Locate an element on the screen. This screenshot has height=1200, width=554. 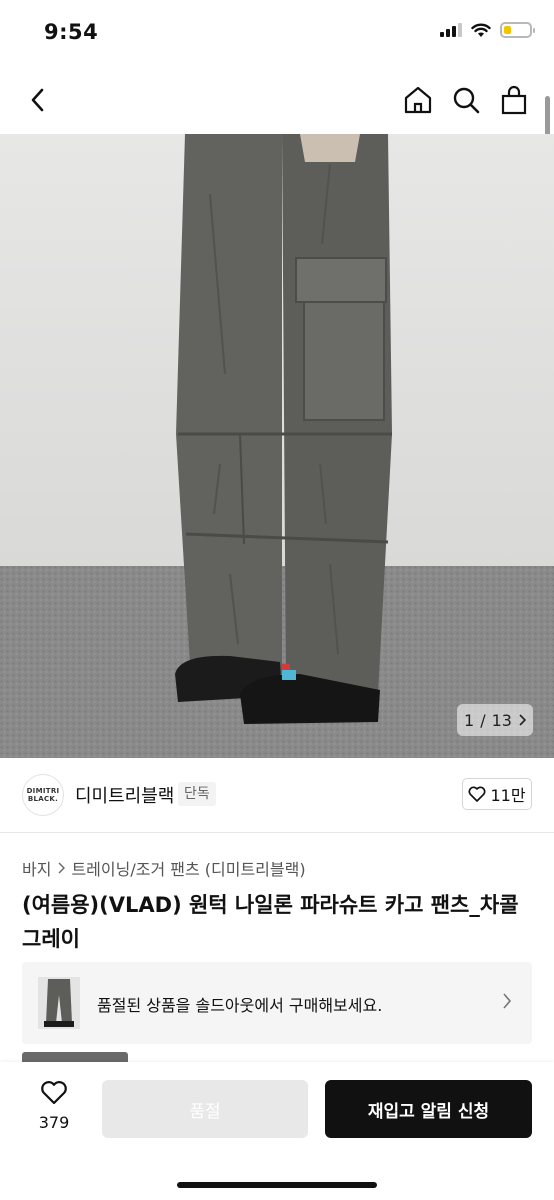
status-icons is located at coordinates (487, 30).